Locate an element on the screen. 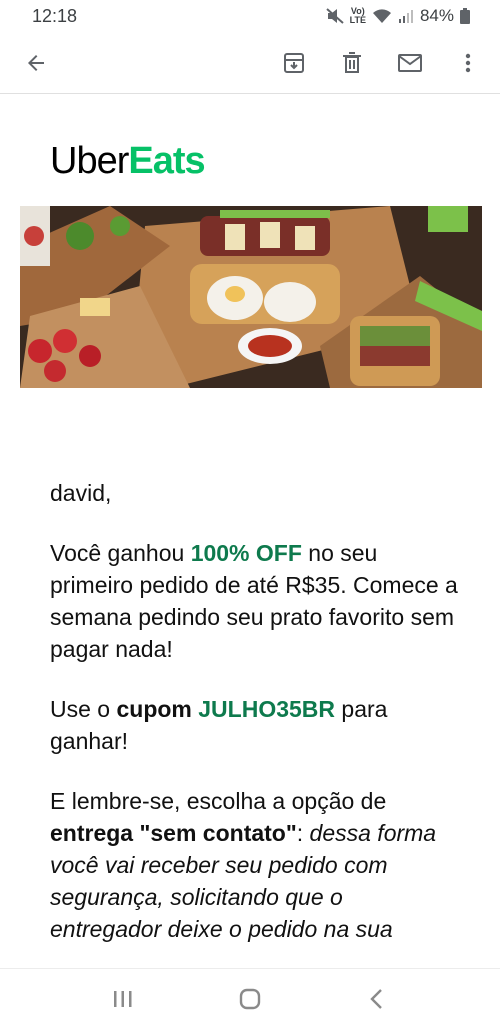 The width and height of the screenshot is (500, 1028). logo-uber: Uber is located at coordinates (89, 161).